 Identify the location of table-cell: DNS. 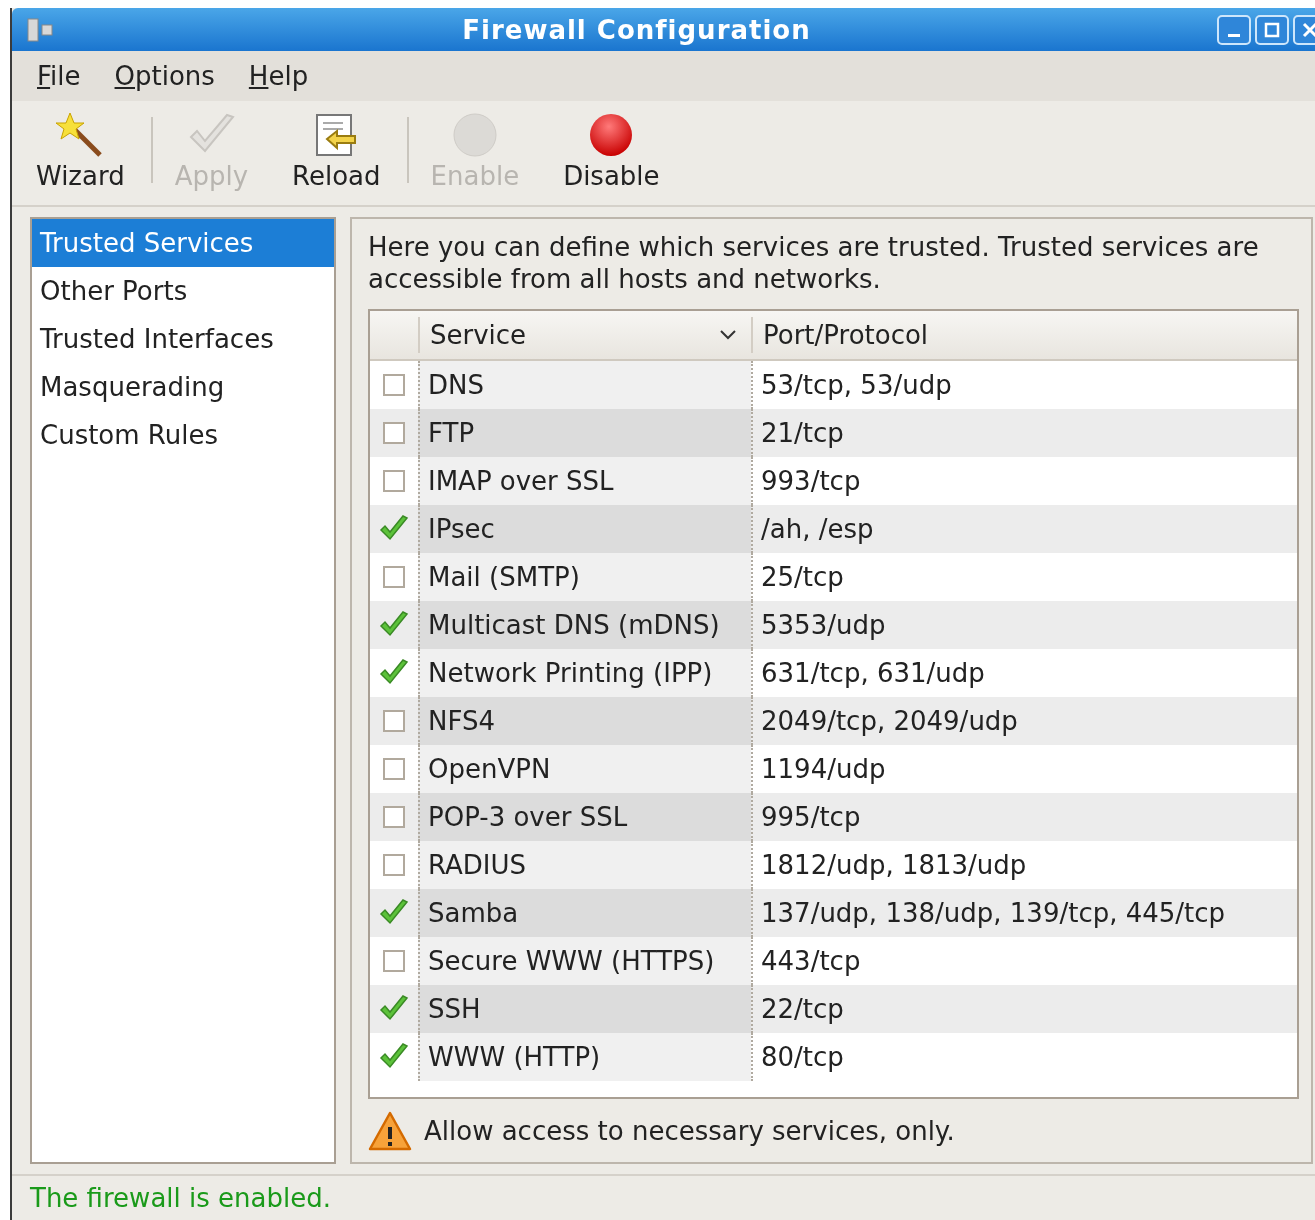
(584, 385).